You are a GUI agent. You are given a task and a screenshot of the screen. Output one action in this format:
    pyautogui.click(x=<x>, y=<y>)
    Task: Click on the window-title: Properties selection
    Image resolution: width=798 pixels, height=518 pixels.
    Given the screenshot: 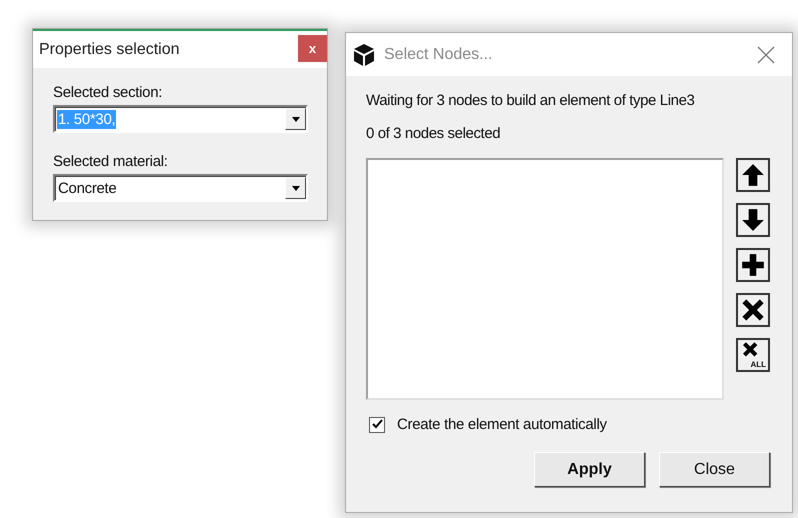 What is the action you would take?
    pyautogui.click(x=110, y=49)
    